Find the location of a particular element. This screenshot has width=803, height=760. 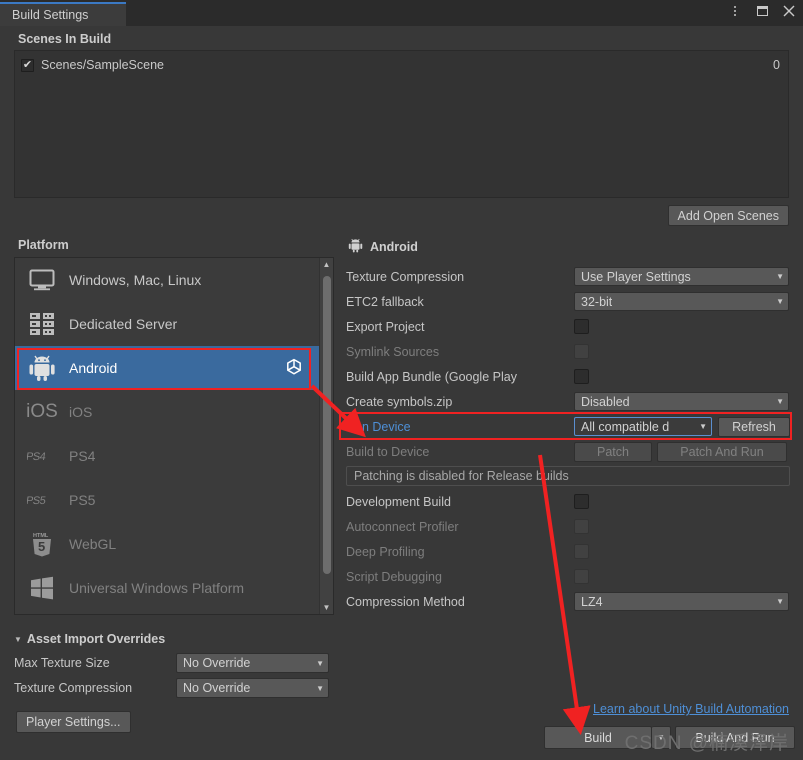

tab-label: Build Settings is located at coordinates (50, 15).